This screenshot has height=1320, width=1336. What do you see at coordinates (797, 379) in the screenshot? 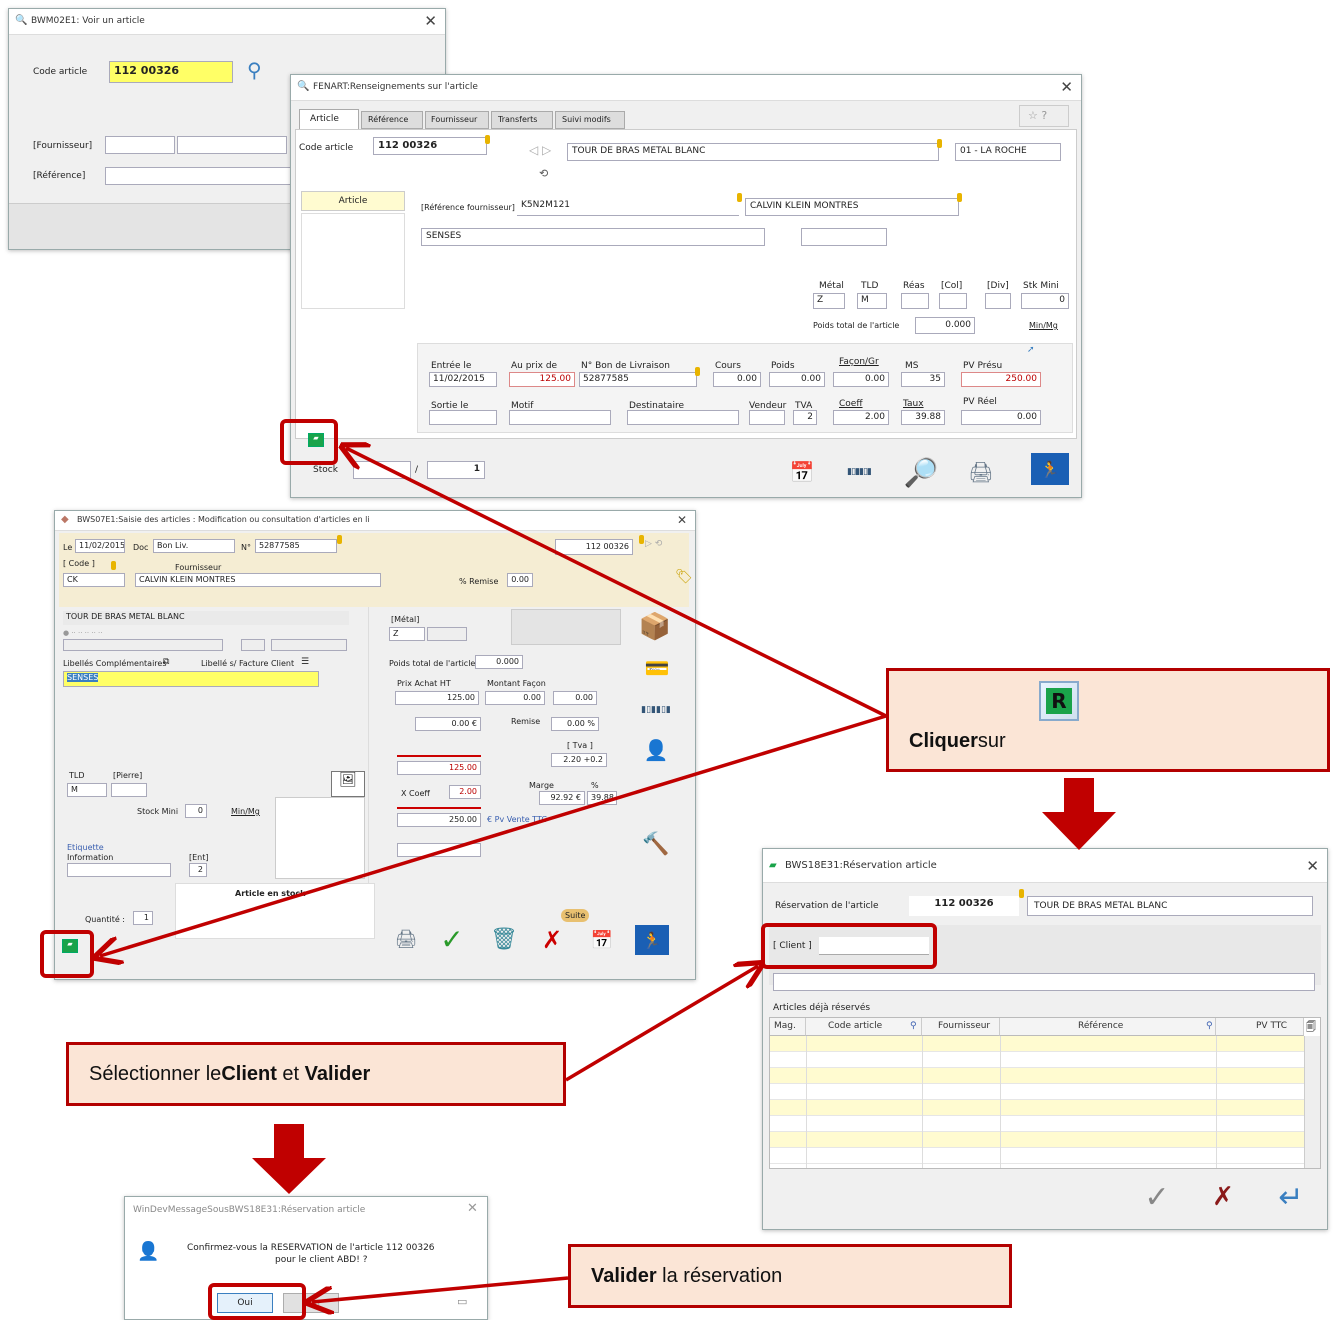
I see `poids-field: 0.00` at bounding box center [797, 379].